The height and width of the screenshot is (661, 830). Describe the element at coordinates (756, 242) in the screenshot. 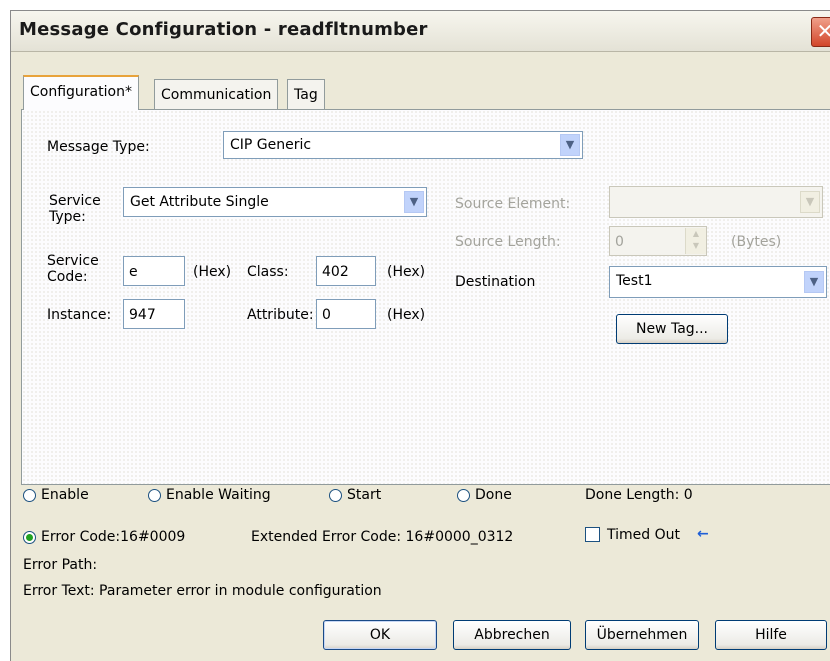

I see `bytes-label: (Bytes)` at that location.